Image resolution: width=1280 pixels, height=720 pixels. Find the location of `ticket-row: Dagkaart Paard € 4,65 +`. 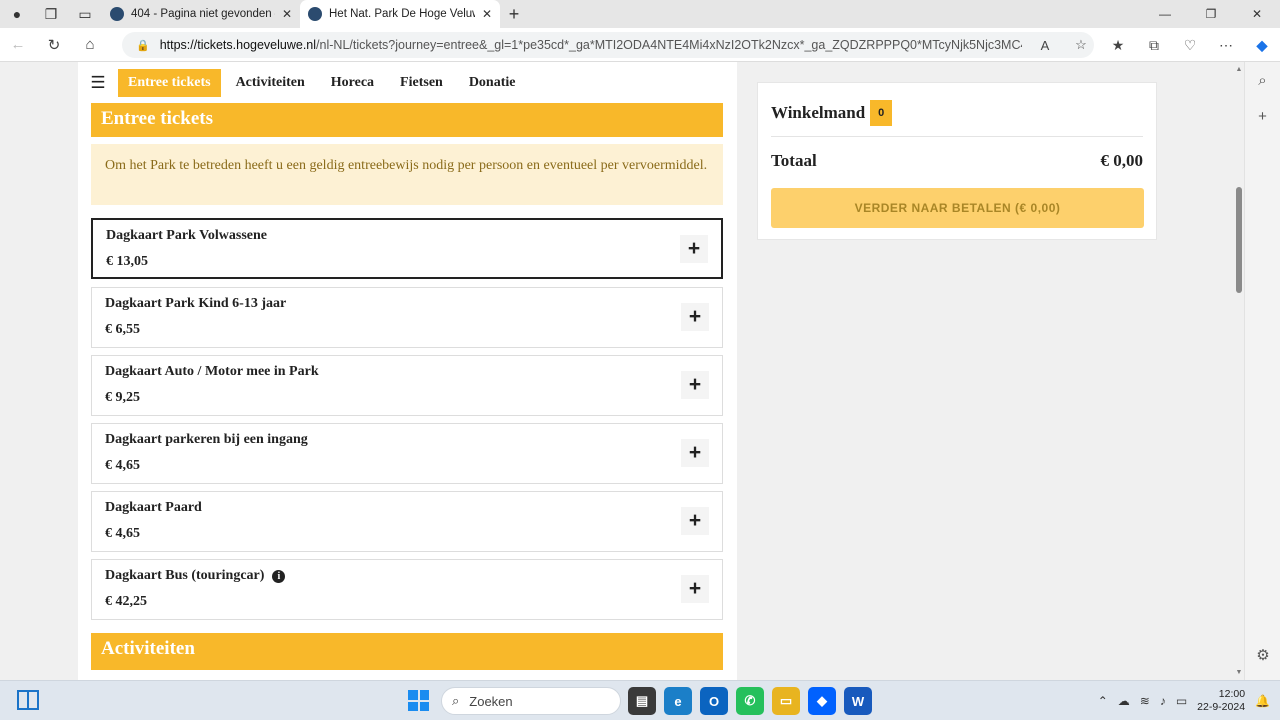

ticket-row: Dagkaart Paard € 4,65 + is located at coordinates (407, 521).